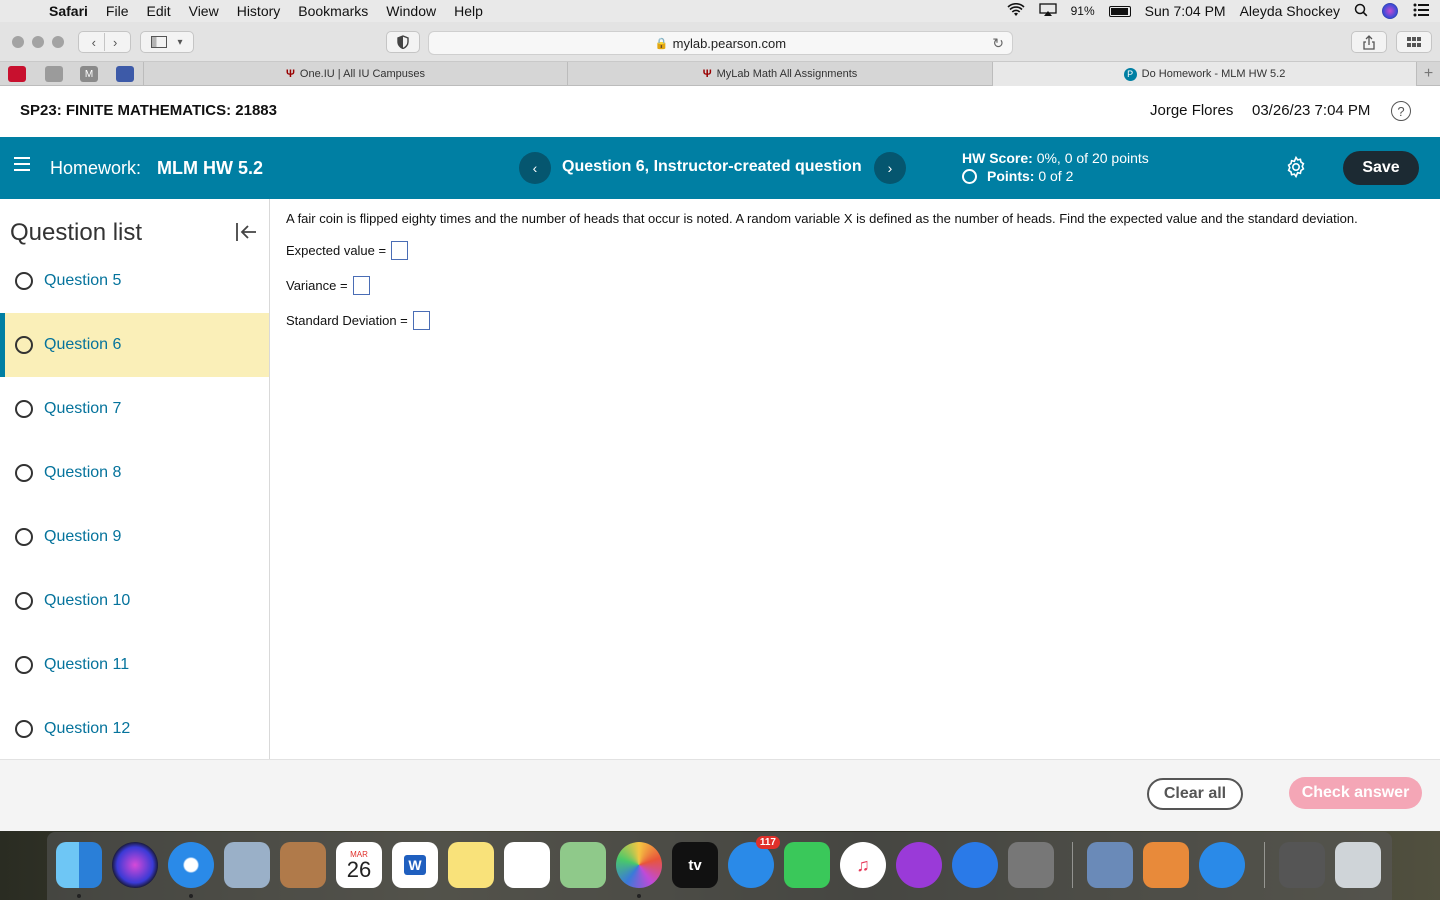  Describe the element at coordinates (1166, 865) in the screenshot. I see `calculator-icon` at that location.